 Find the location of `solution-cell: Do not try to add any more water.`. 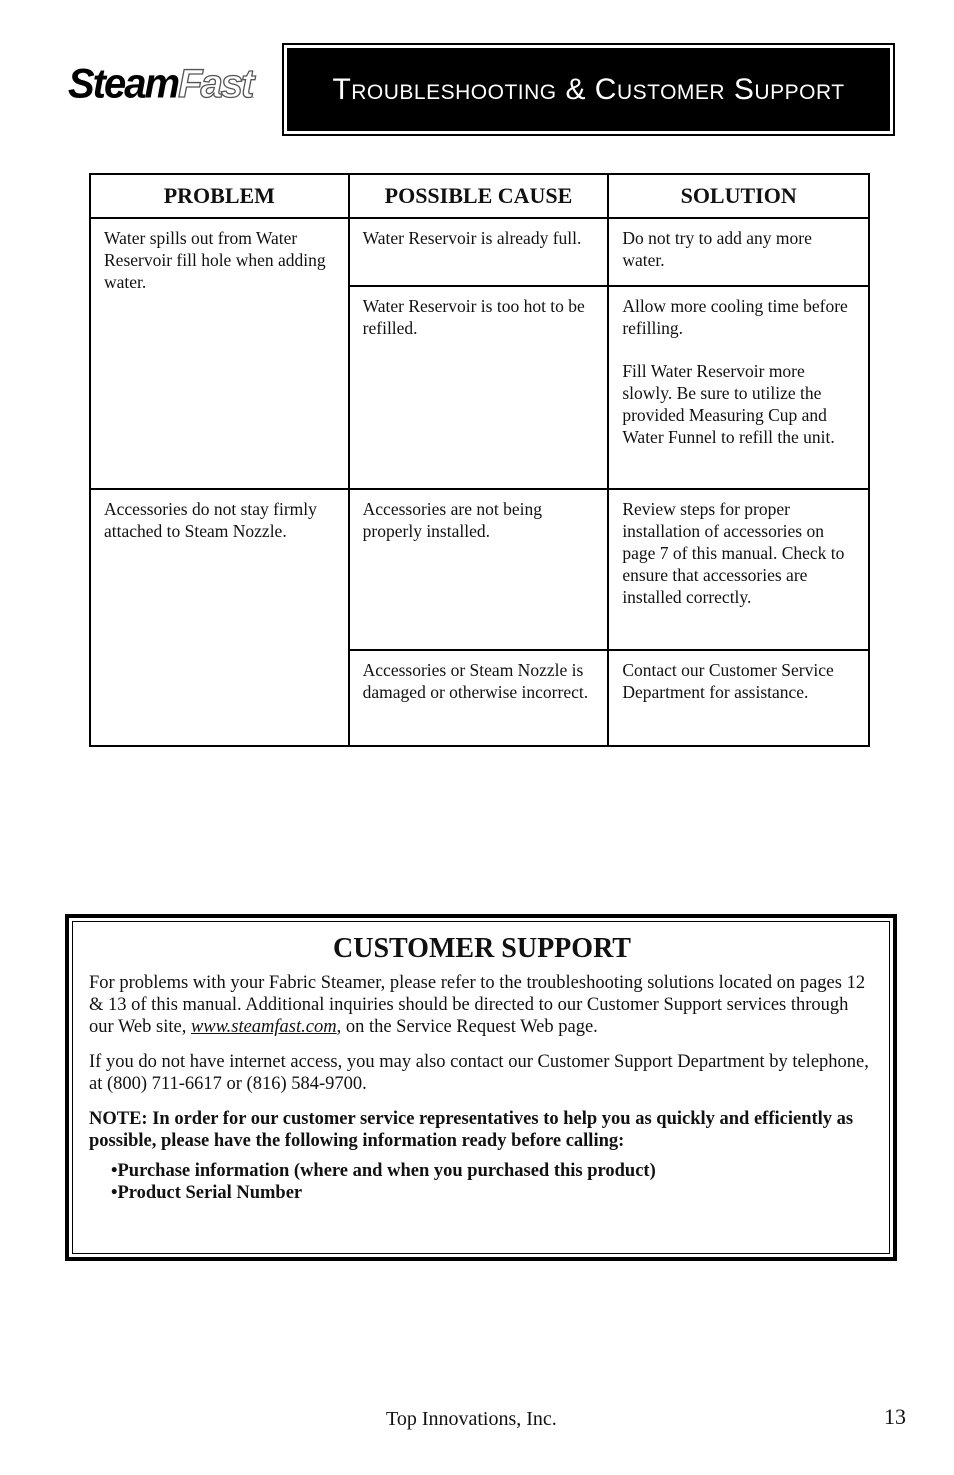

solution-cell: Do not try to add any more water. is located at coordinates (738, 252).